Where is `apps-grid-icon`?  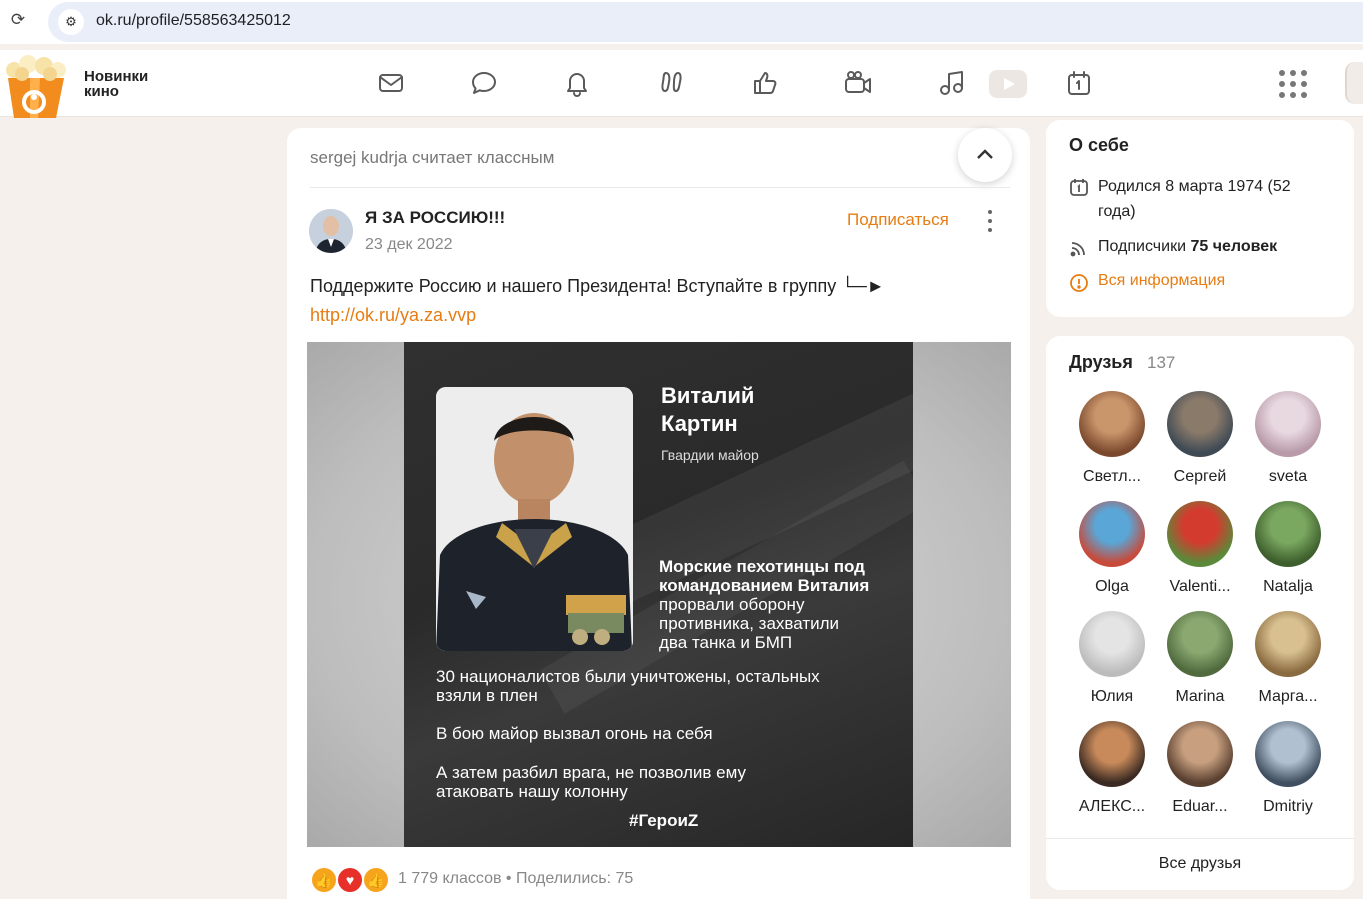 apps-grid-icon is located at coordinates (1293, 84).